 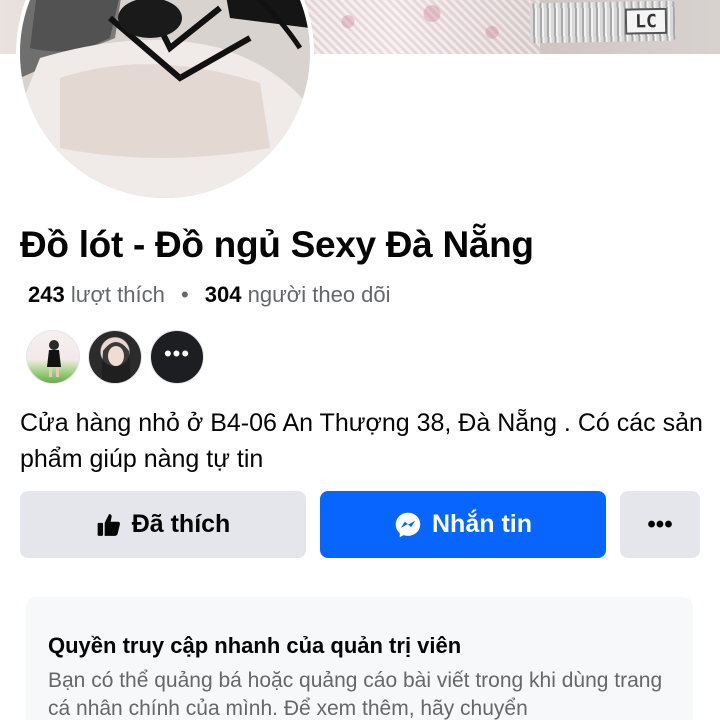 I want to click on more-options-button: •••, so click(x=660, y=524).